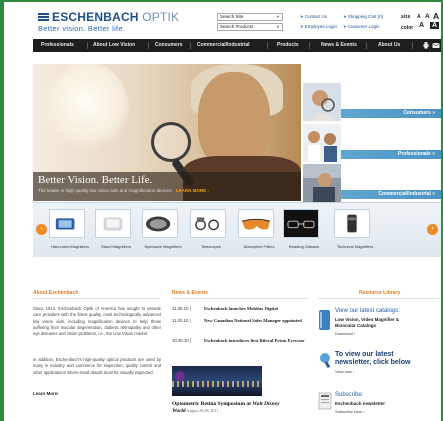 This screenshot has width=443, height=421. Describe the element at coordinates (250, 27) in the screenshot. I see `search-products-select: Search Products ▼` at that location.